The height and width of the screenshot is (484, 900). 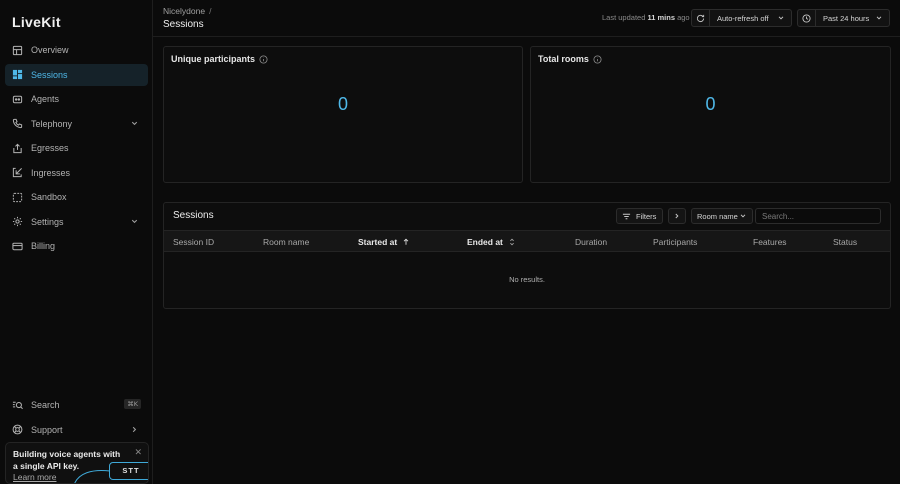 What do you see at coordinates (722, 216) in the screenshot?
I see `room-name-filter-dropdown: Room name` at bounding box center [722, 216].